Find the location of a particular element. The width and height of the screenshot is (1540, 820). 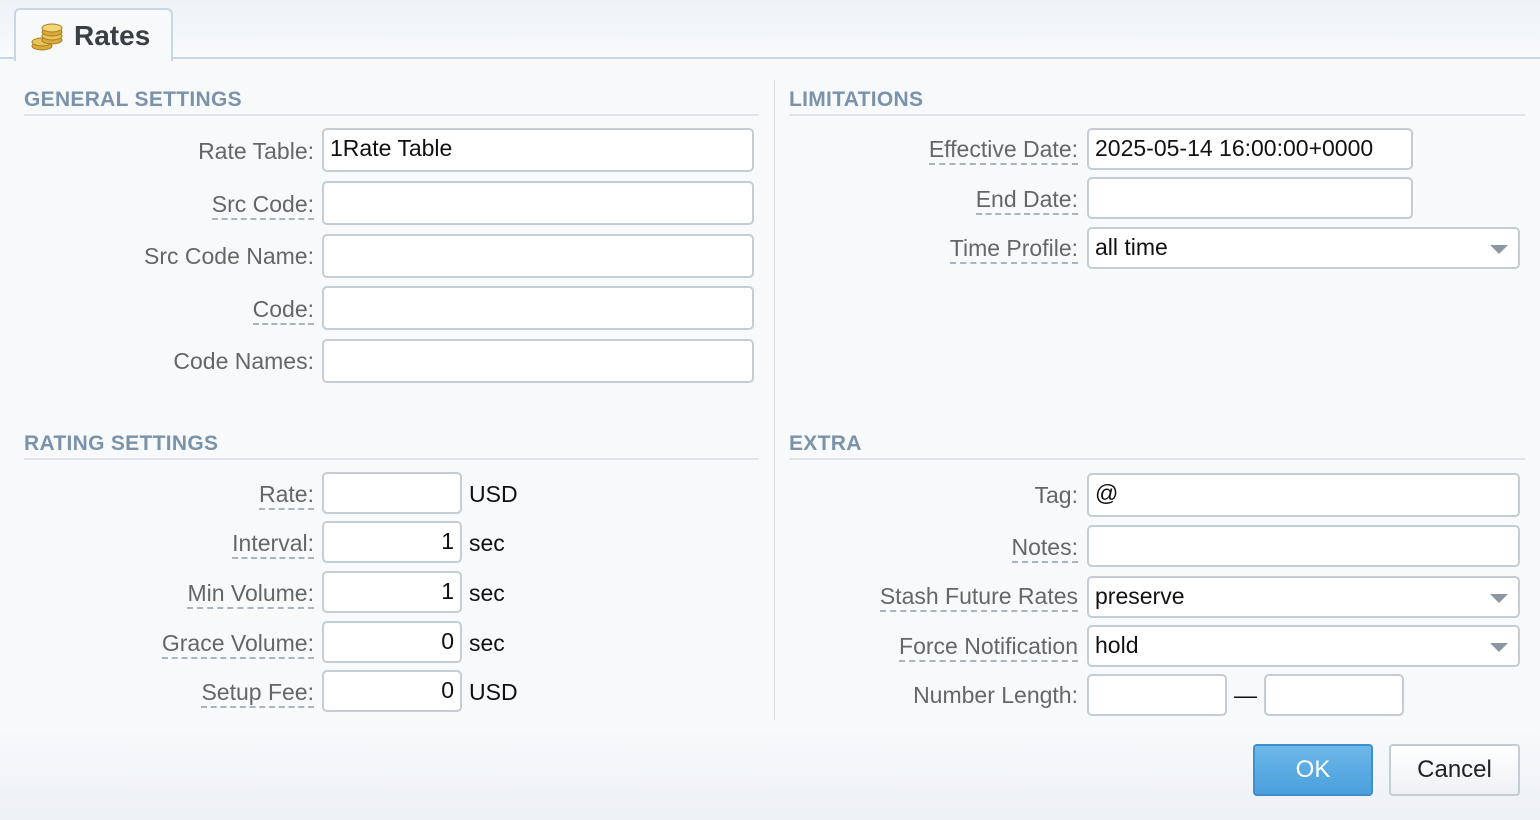

setup-fee-input: 0 is located at coordinates (392, 691).